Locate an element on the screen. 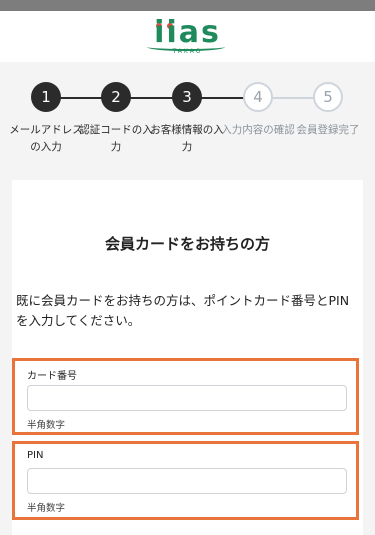  step-2-circle: 2 is located at coordinates (116, 97).